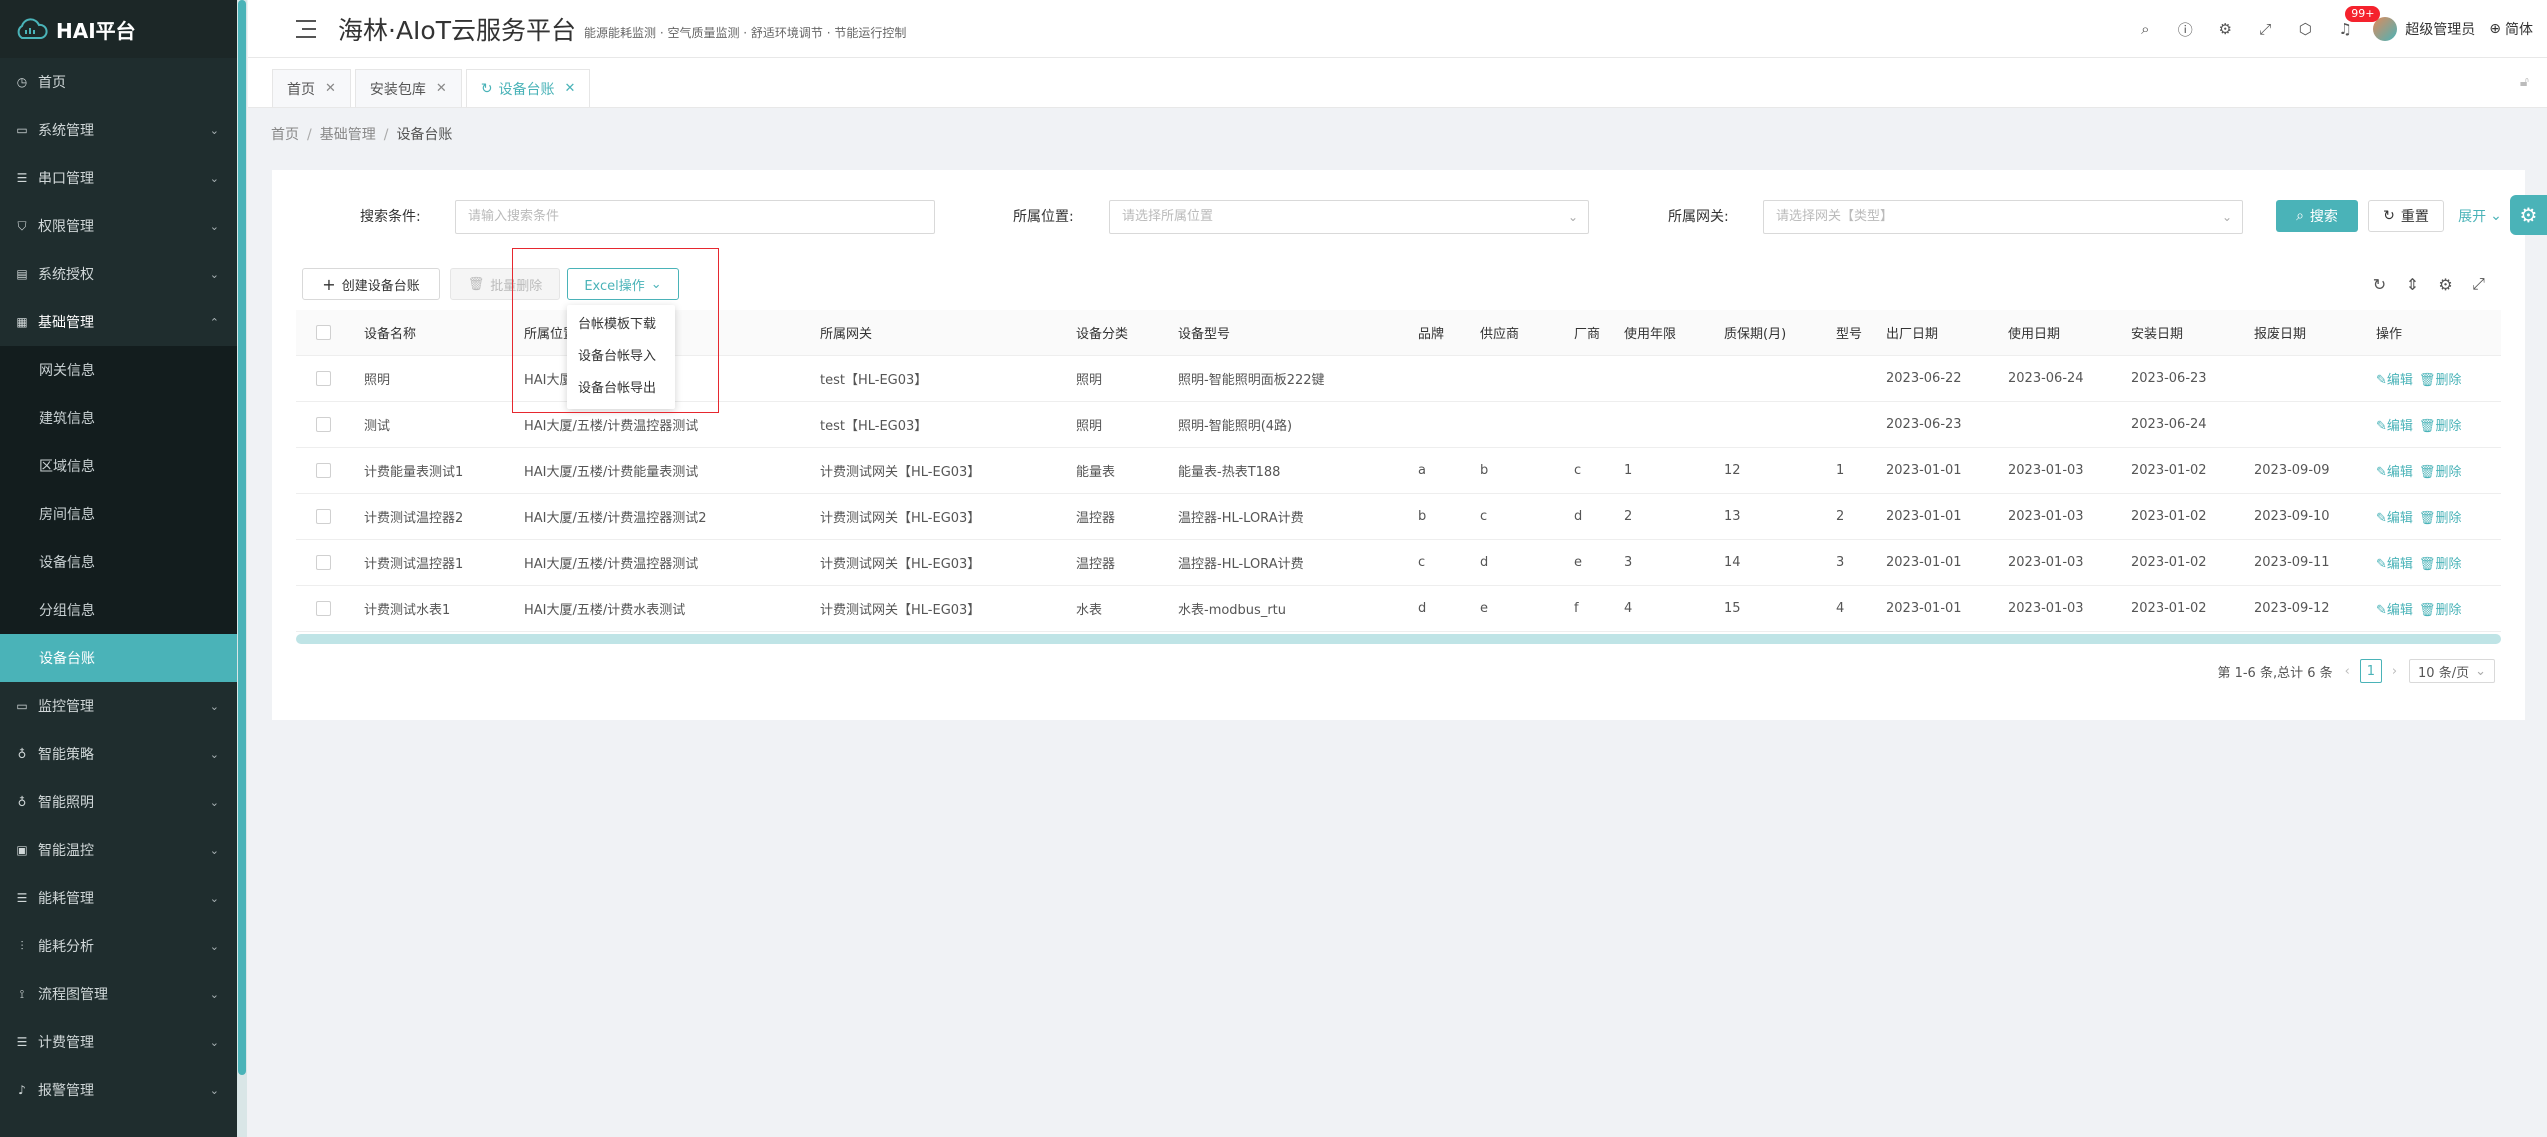 This screenshot has height=1137, width=2547. I want to click on sidebar-scrollbar-thumb, so click(242, 537).